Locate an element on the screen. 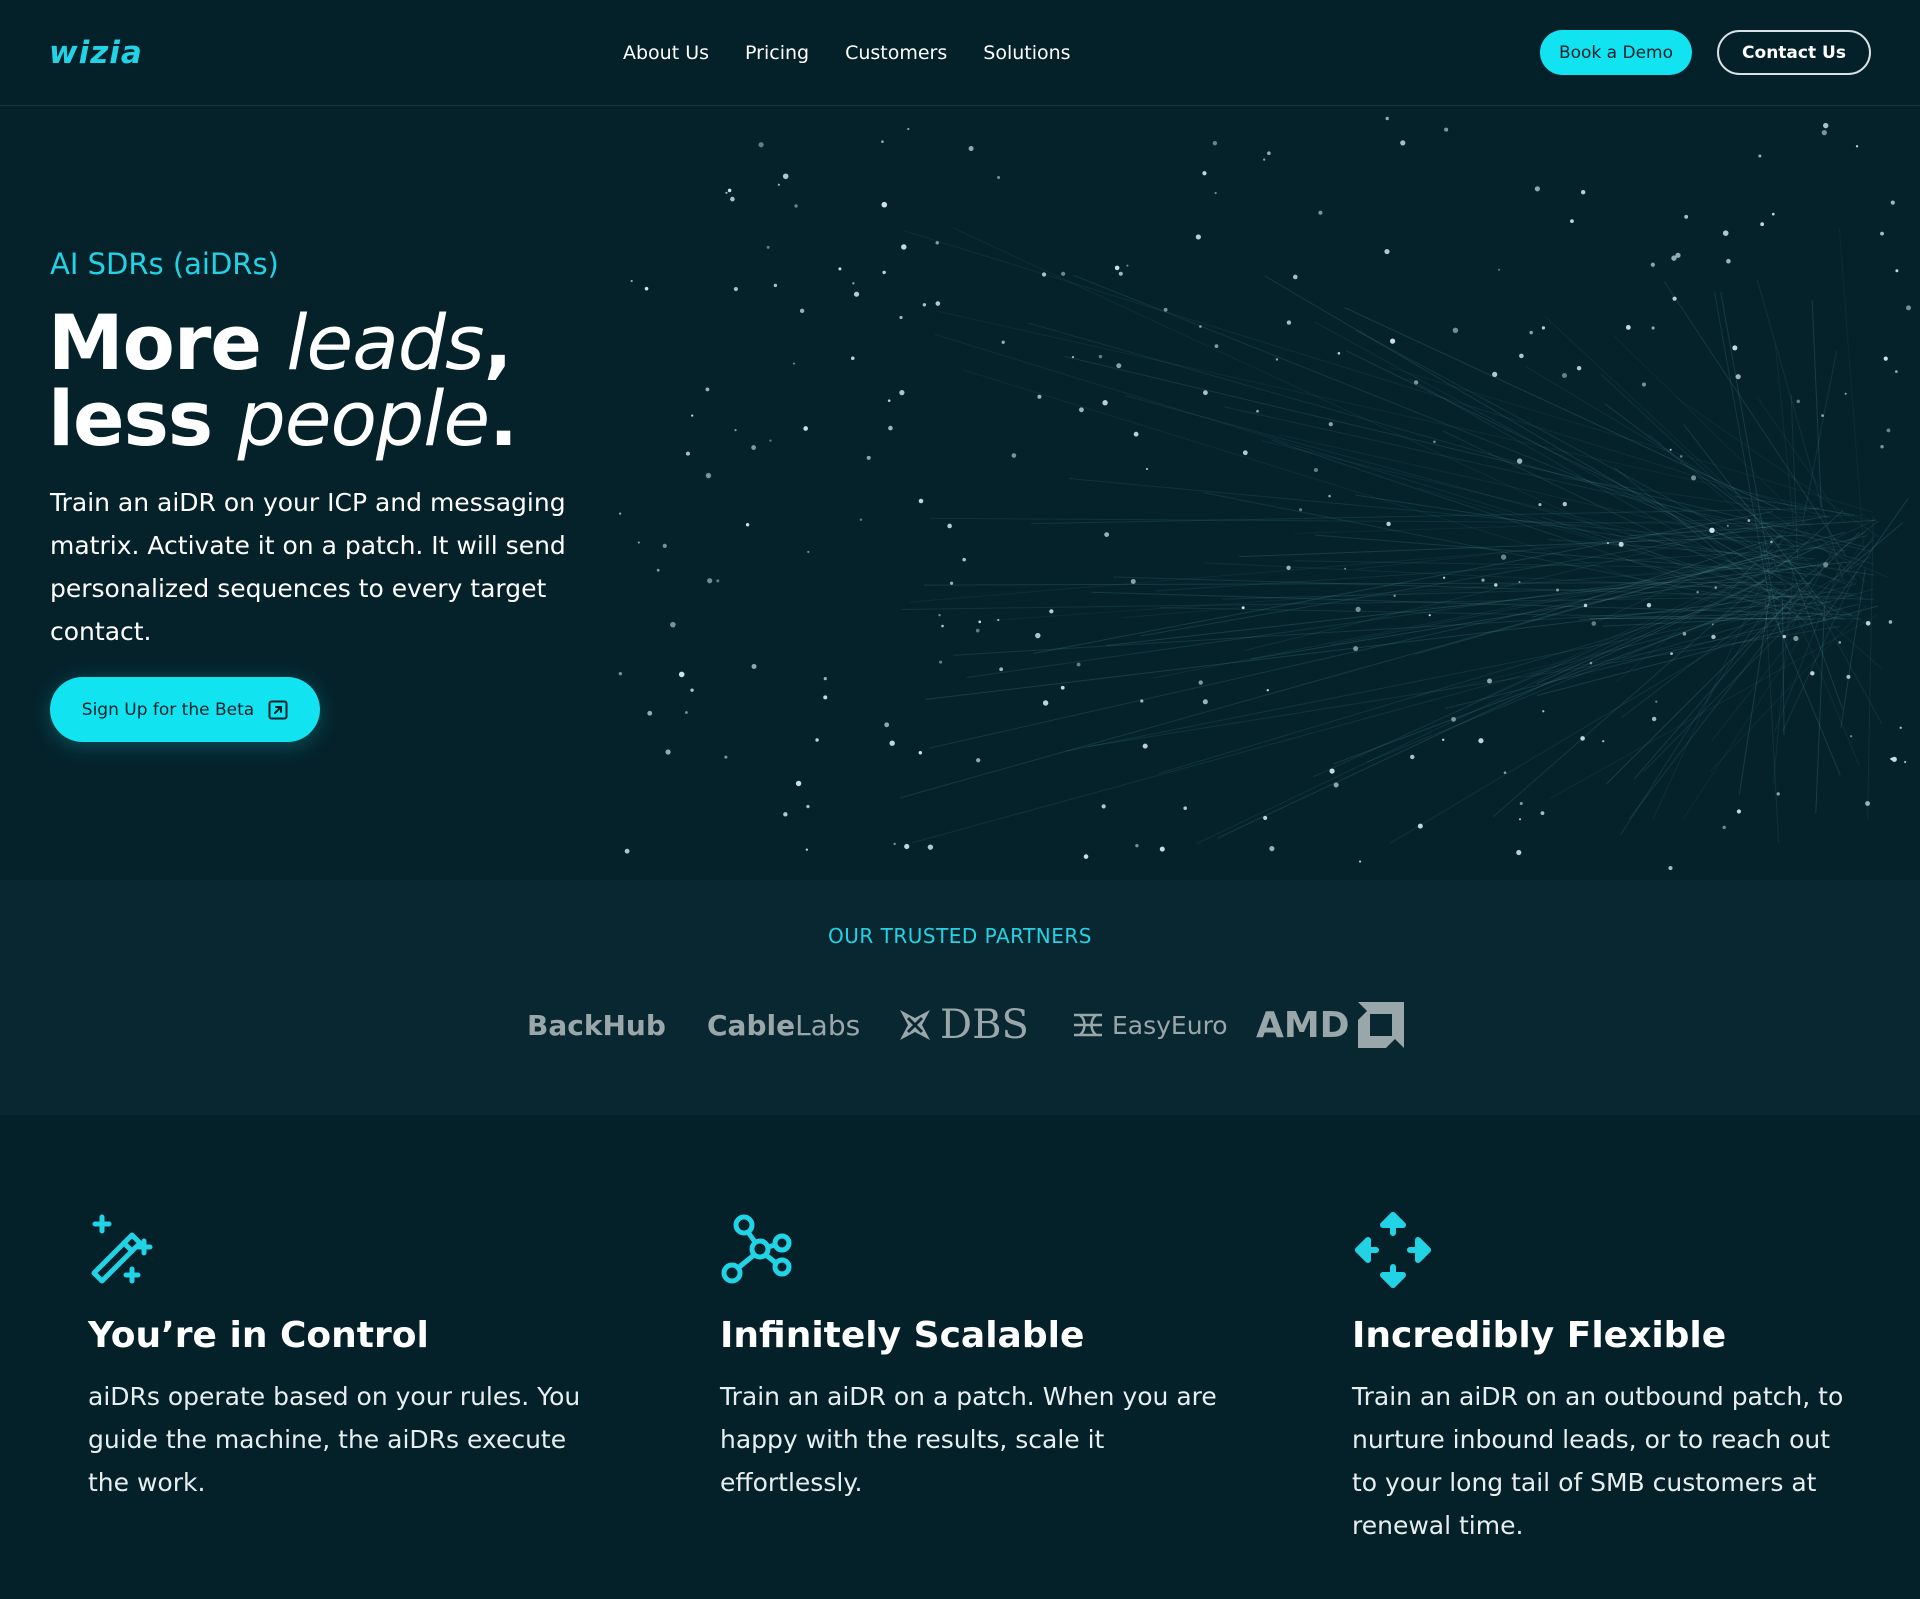  headline-less: less is located at coordinates (130, 418).